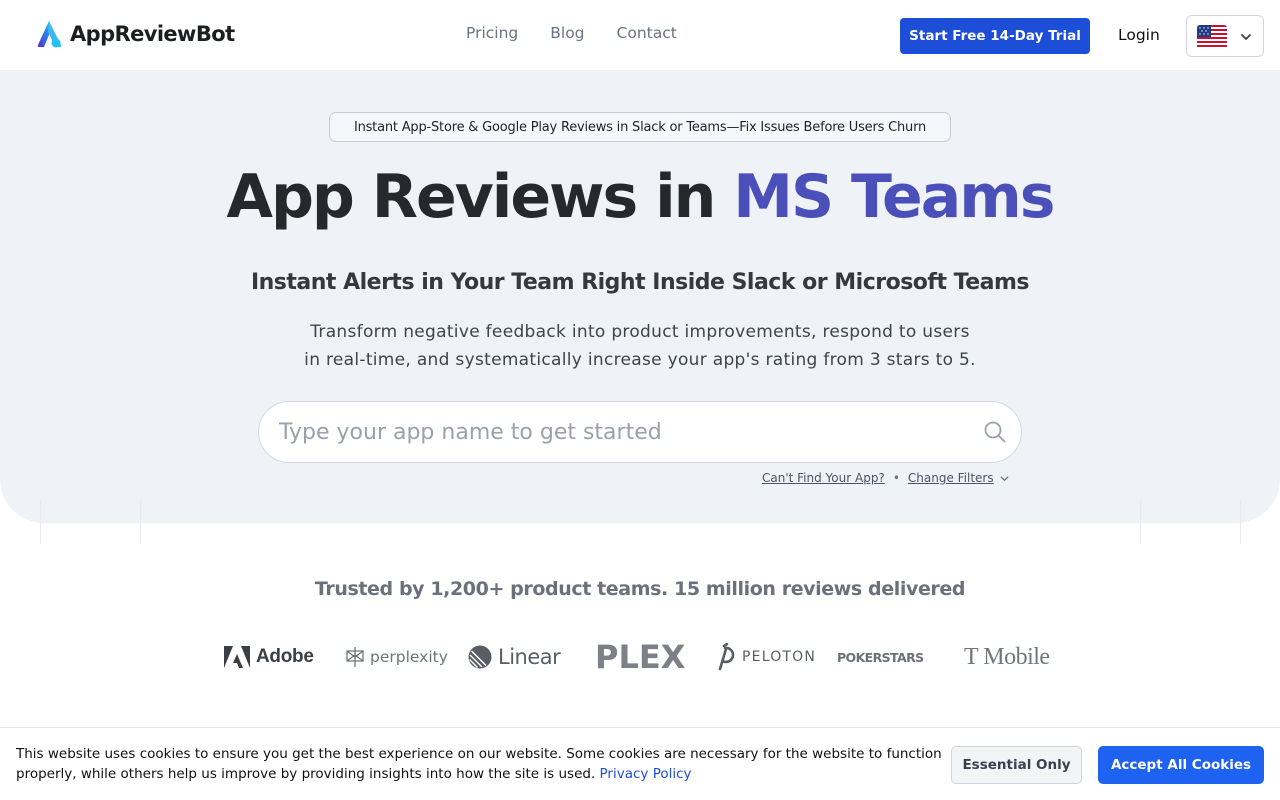 This screenshot has width=1280, height=800. I want to click on nav-contact: Contact, so click(647, 33).